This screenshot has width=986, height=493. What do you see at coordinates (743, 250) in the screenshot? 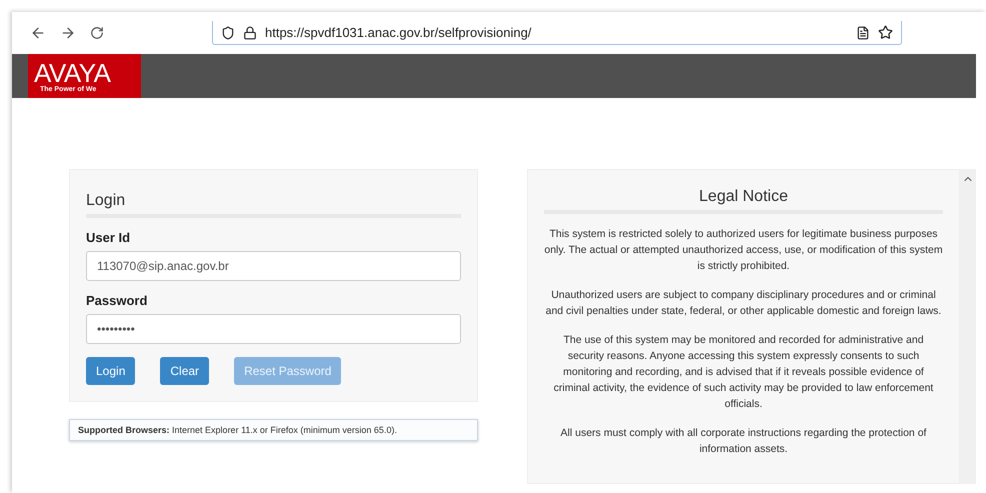
I see `notice-paragraph: This system is restricted solely to authorized users for legitimate business purposes only. The actual or attempted unauthorized access, use, or modification of this system is strictly prohibited.` at bounding box center [743, 250].